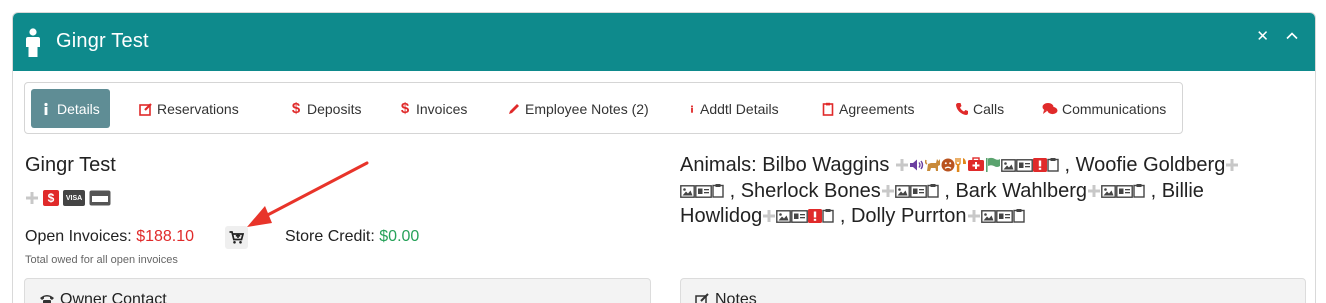  Describe the element at coordinates (1292, 36) in the screenshot. I see `chevron-up-icon` at that location.